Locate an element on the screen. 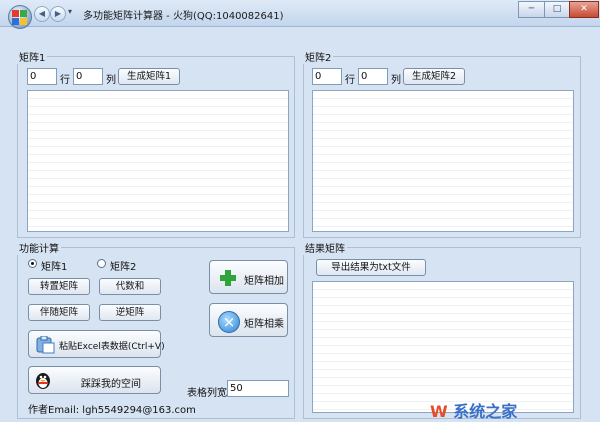 The height and width of the screenshot is (422, 600). matrix2-cols-label: 列 is located at coordinates (396, 80).